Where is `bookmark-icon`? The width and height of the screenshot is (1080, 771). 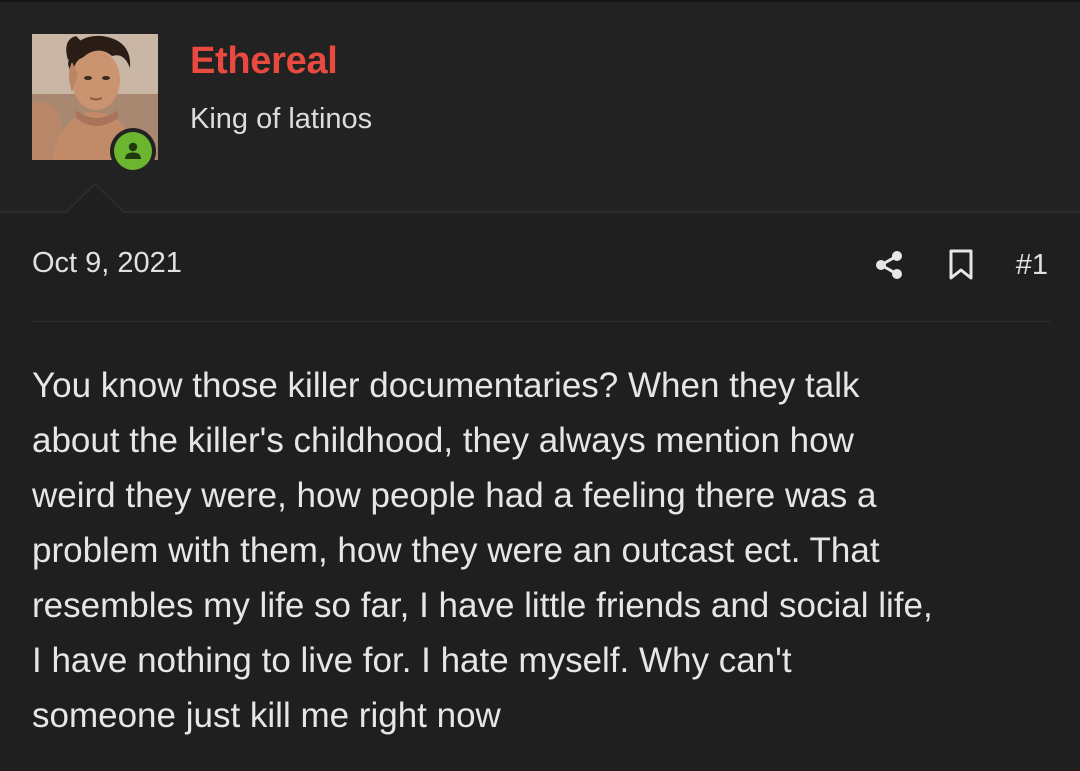 bookmark-icon is located at coordinates (961, 265).